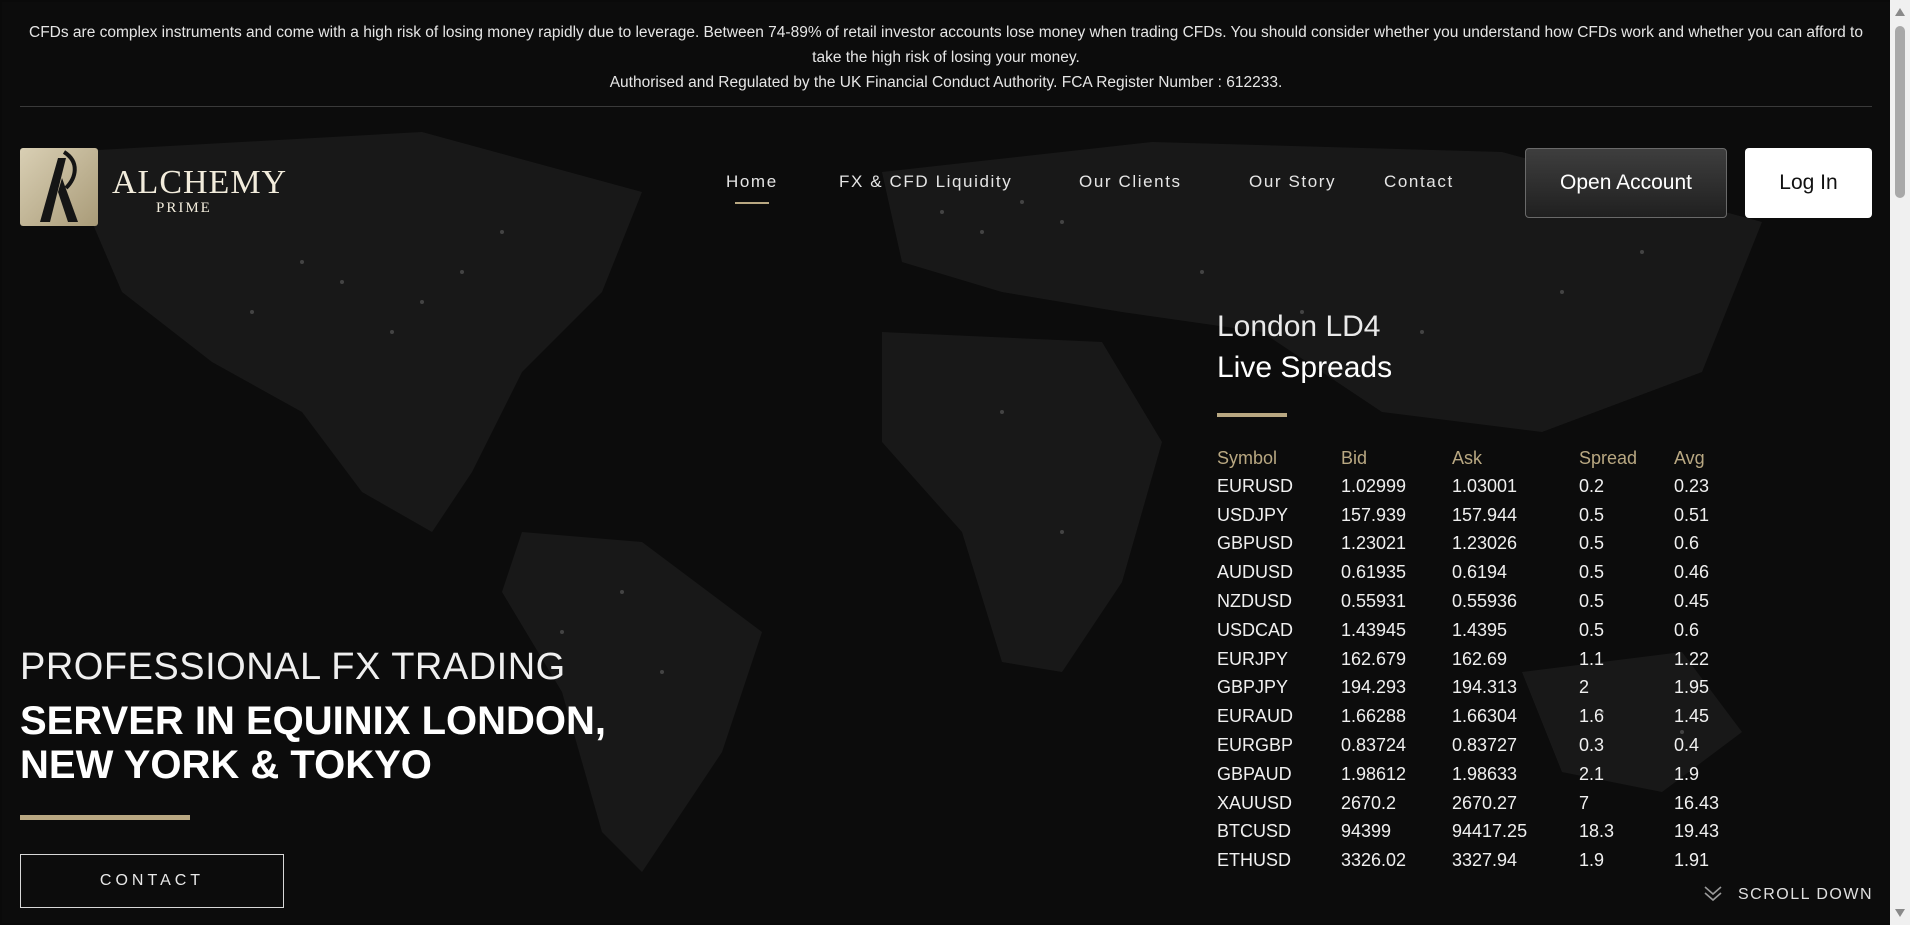 This screenshot has width=1910, height=925. What do you see at coordinates (1806, 894) in the screenshot?
I see `scroll-down-label: SCROLL DOWN` at bounding box center [1806, 894].